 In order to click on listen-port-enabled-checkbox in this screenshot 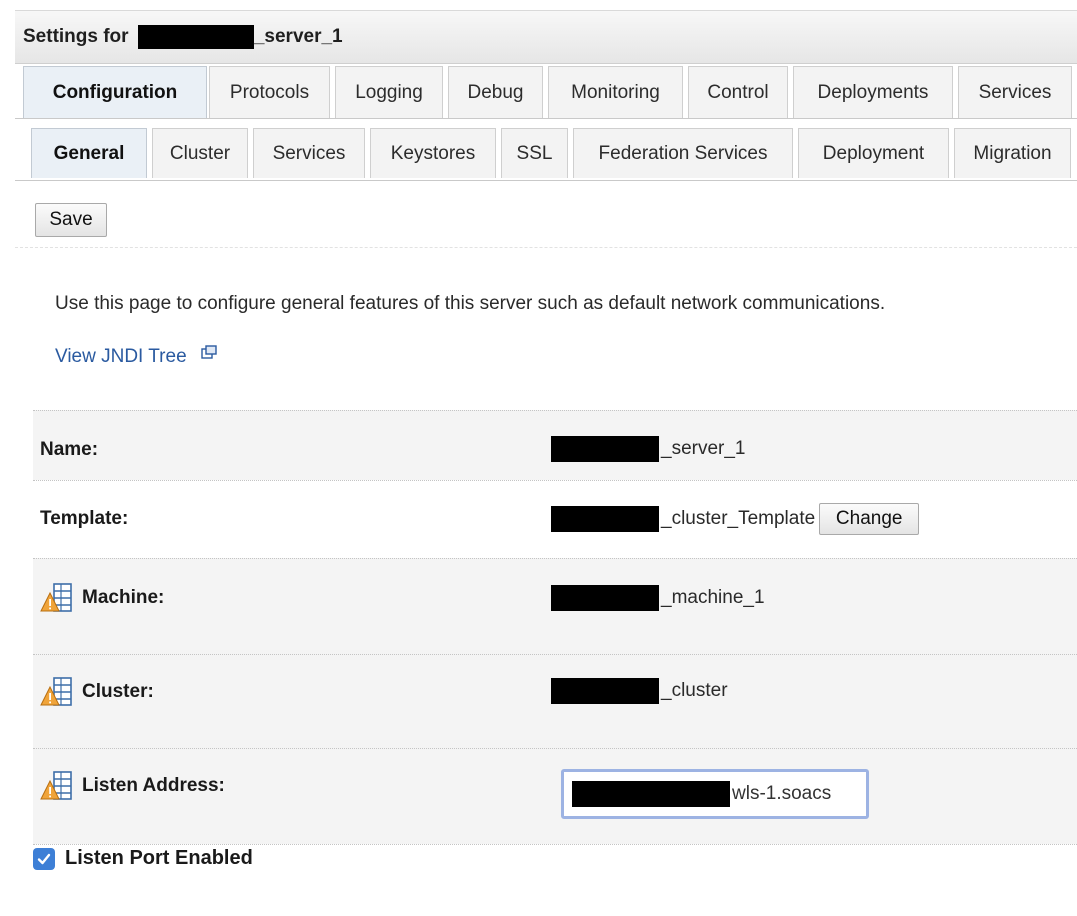, I will do `click(44, 858)`.